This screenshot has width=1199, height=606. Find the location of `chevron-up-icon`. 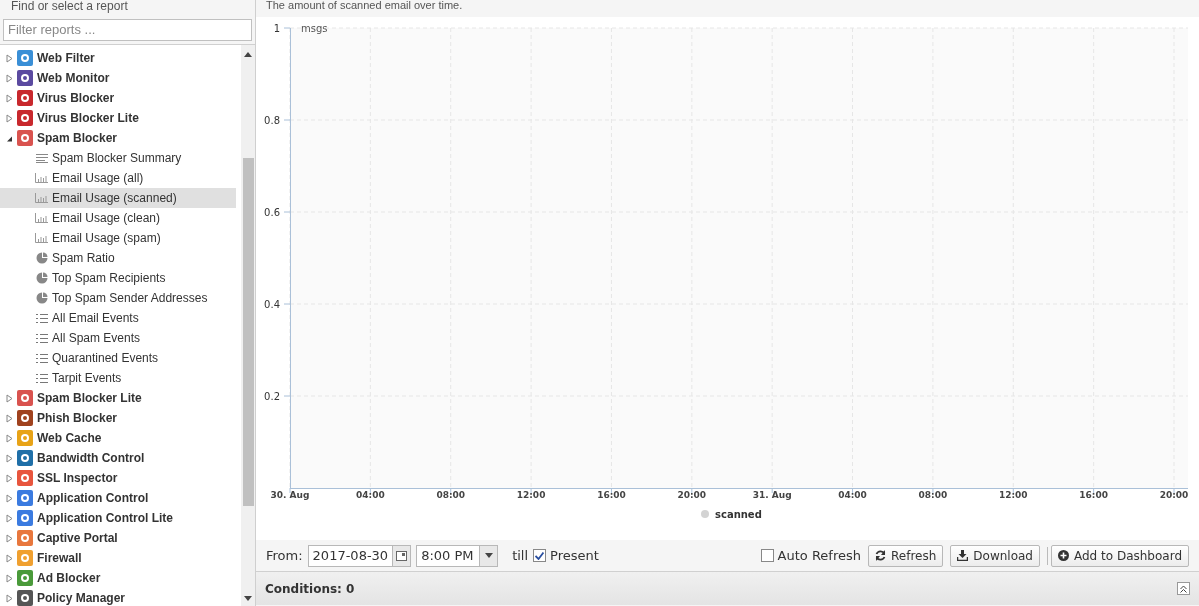

chevron-up-icon is located at coordinates (1183, 588).